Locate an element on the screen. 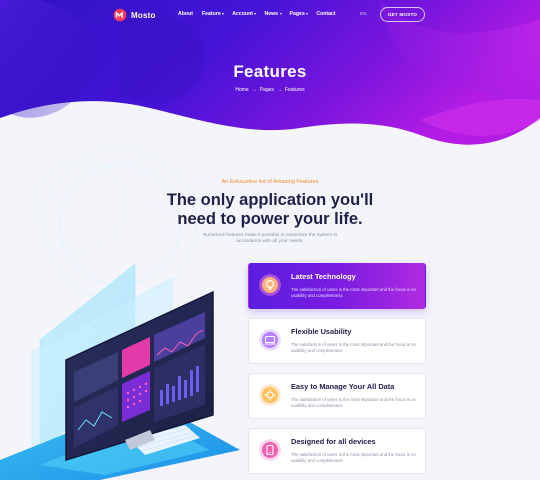  logo-icon is located at coordinates (120, 15).